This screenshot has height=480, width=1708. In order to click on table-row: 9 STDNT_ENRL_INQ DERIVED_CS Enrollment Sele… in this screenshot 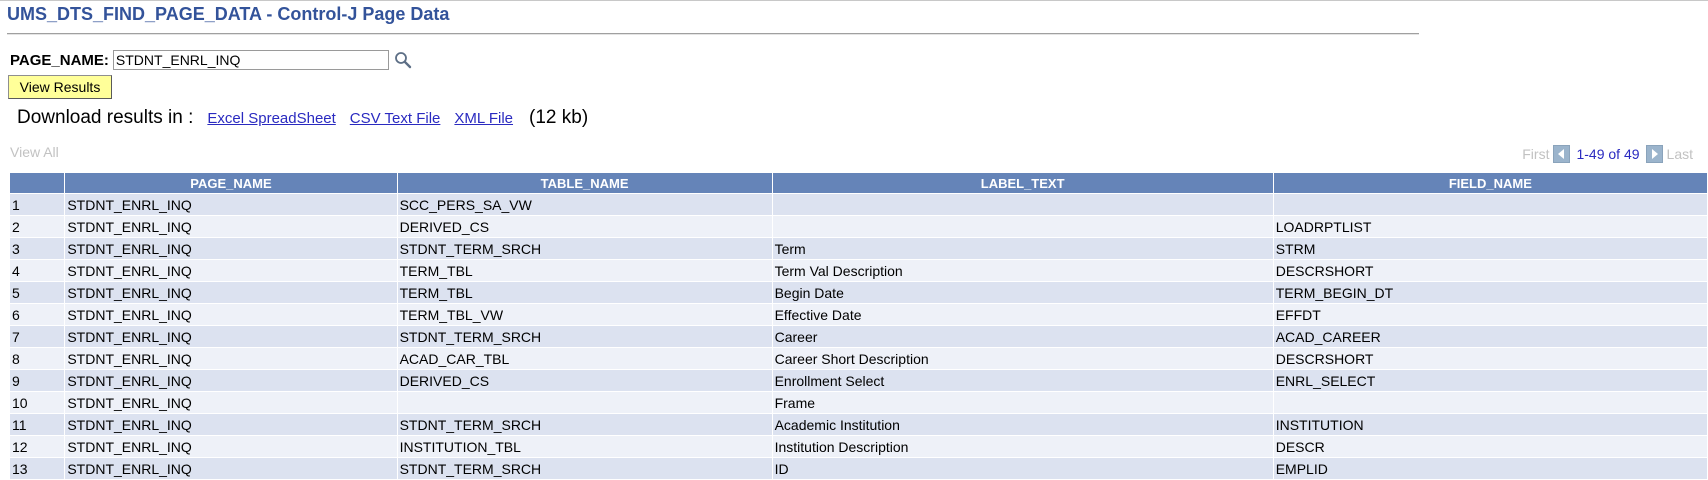, I will do `click(859, 380)`.